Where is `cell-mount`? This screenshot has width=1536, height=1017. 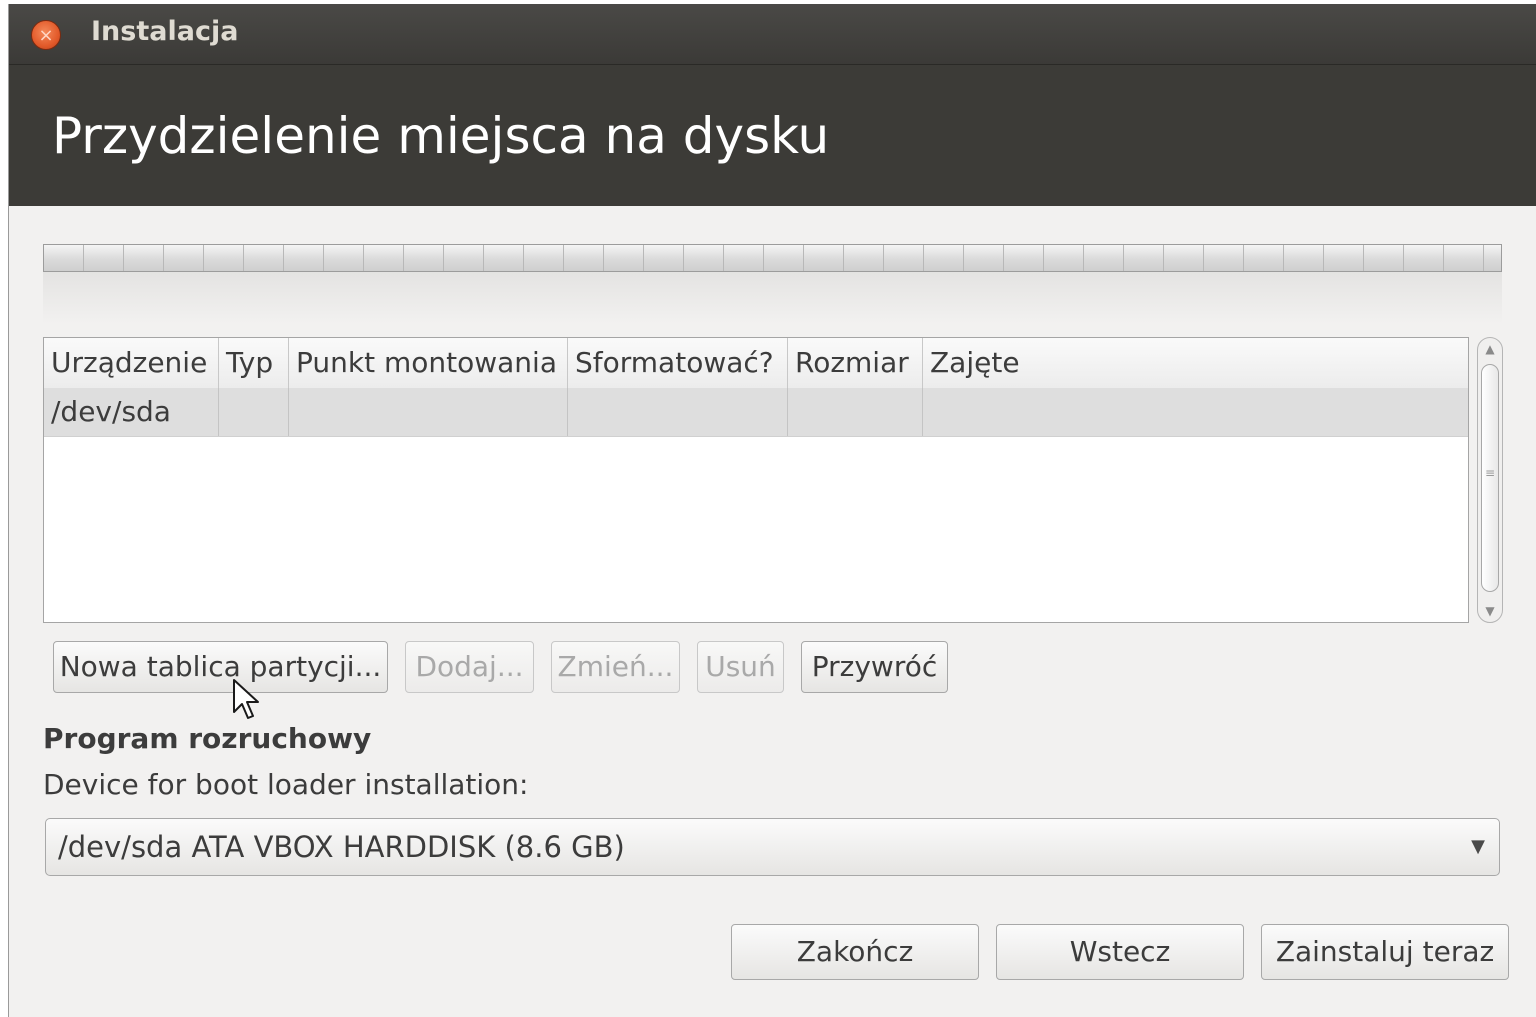
cell-mount is located at coordinates (428, 412).